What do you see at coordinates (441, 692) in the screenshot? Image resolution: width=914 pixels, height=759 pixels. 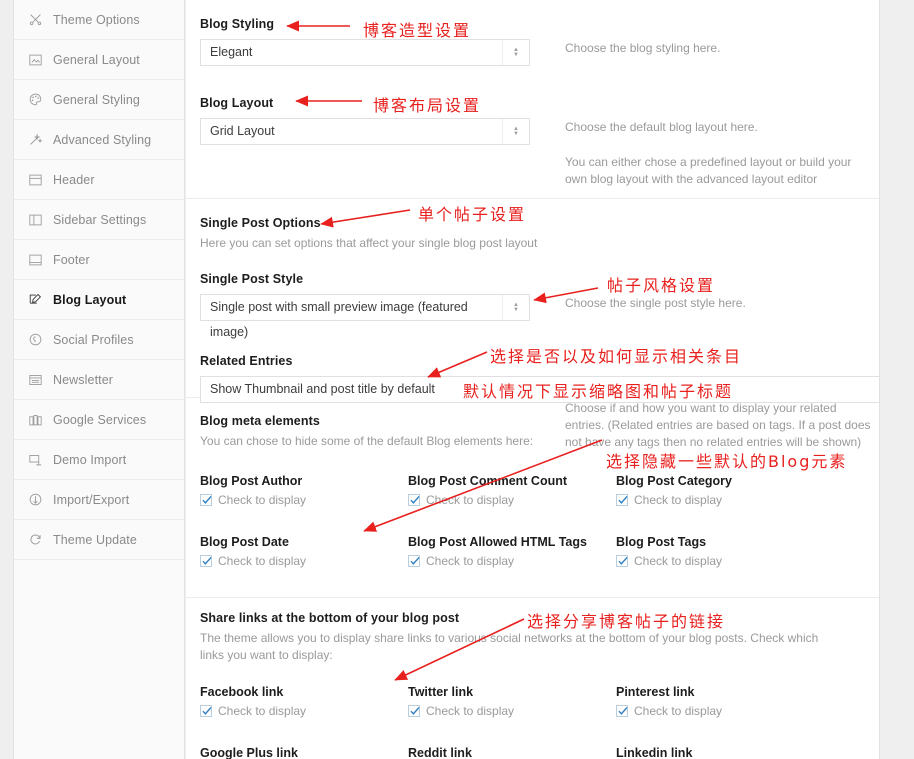 I see `share-item-title: Twitter link` at bounding box center [441, 692].